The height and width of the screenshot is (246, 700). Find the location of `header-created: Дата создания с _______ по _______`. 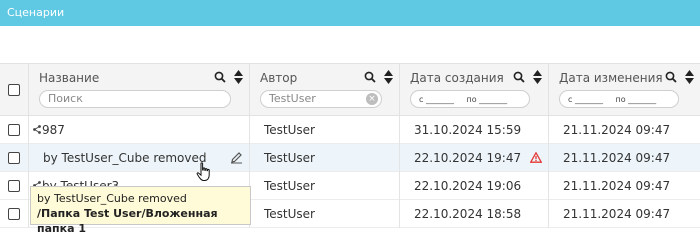

header-created: Дата создания с _______ по _______ is located at coordinates (474, 90).